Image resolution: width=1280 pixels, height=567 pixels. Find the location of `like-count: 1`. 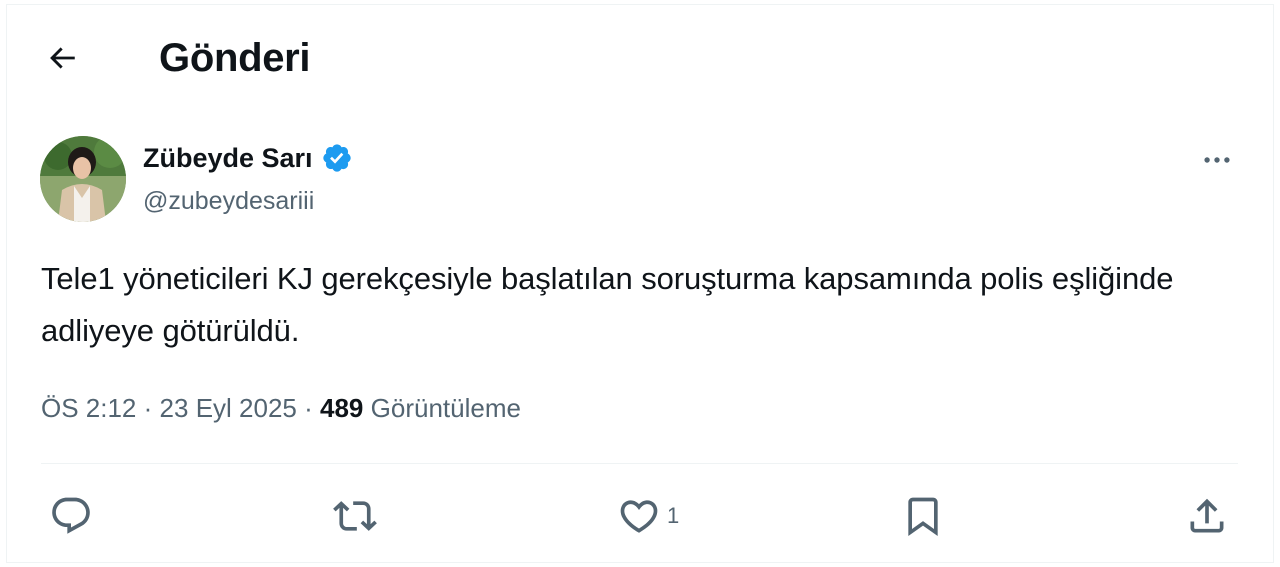

like-count: 1 is located at coordinates (673, 515).